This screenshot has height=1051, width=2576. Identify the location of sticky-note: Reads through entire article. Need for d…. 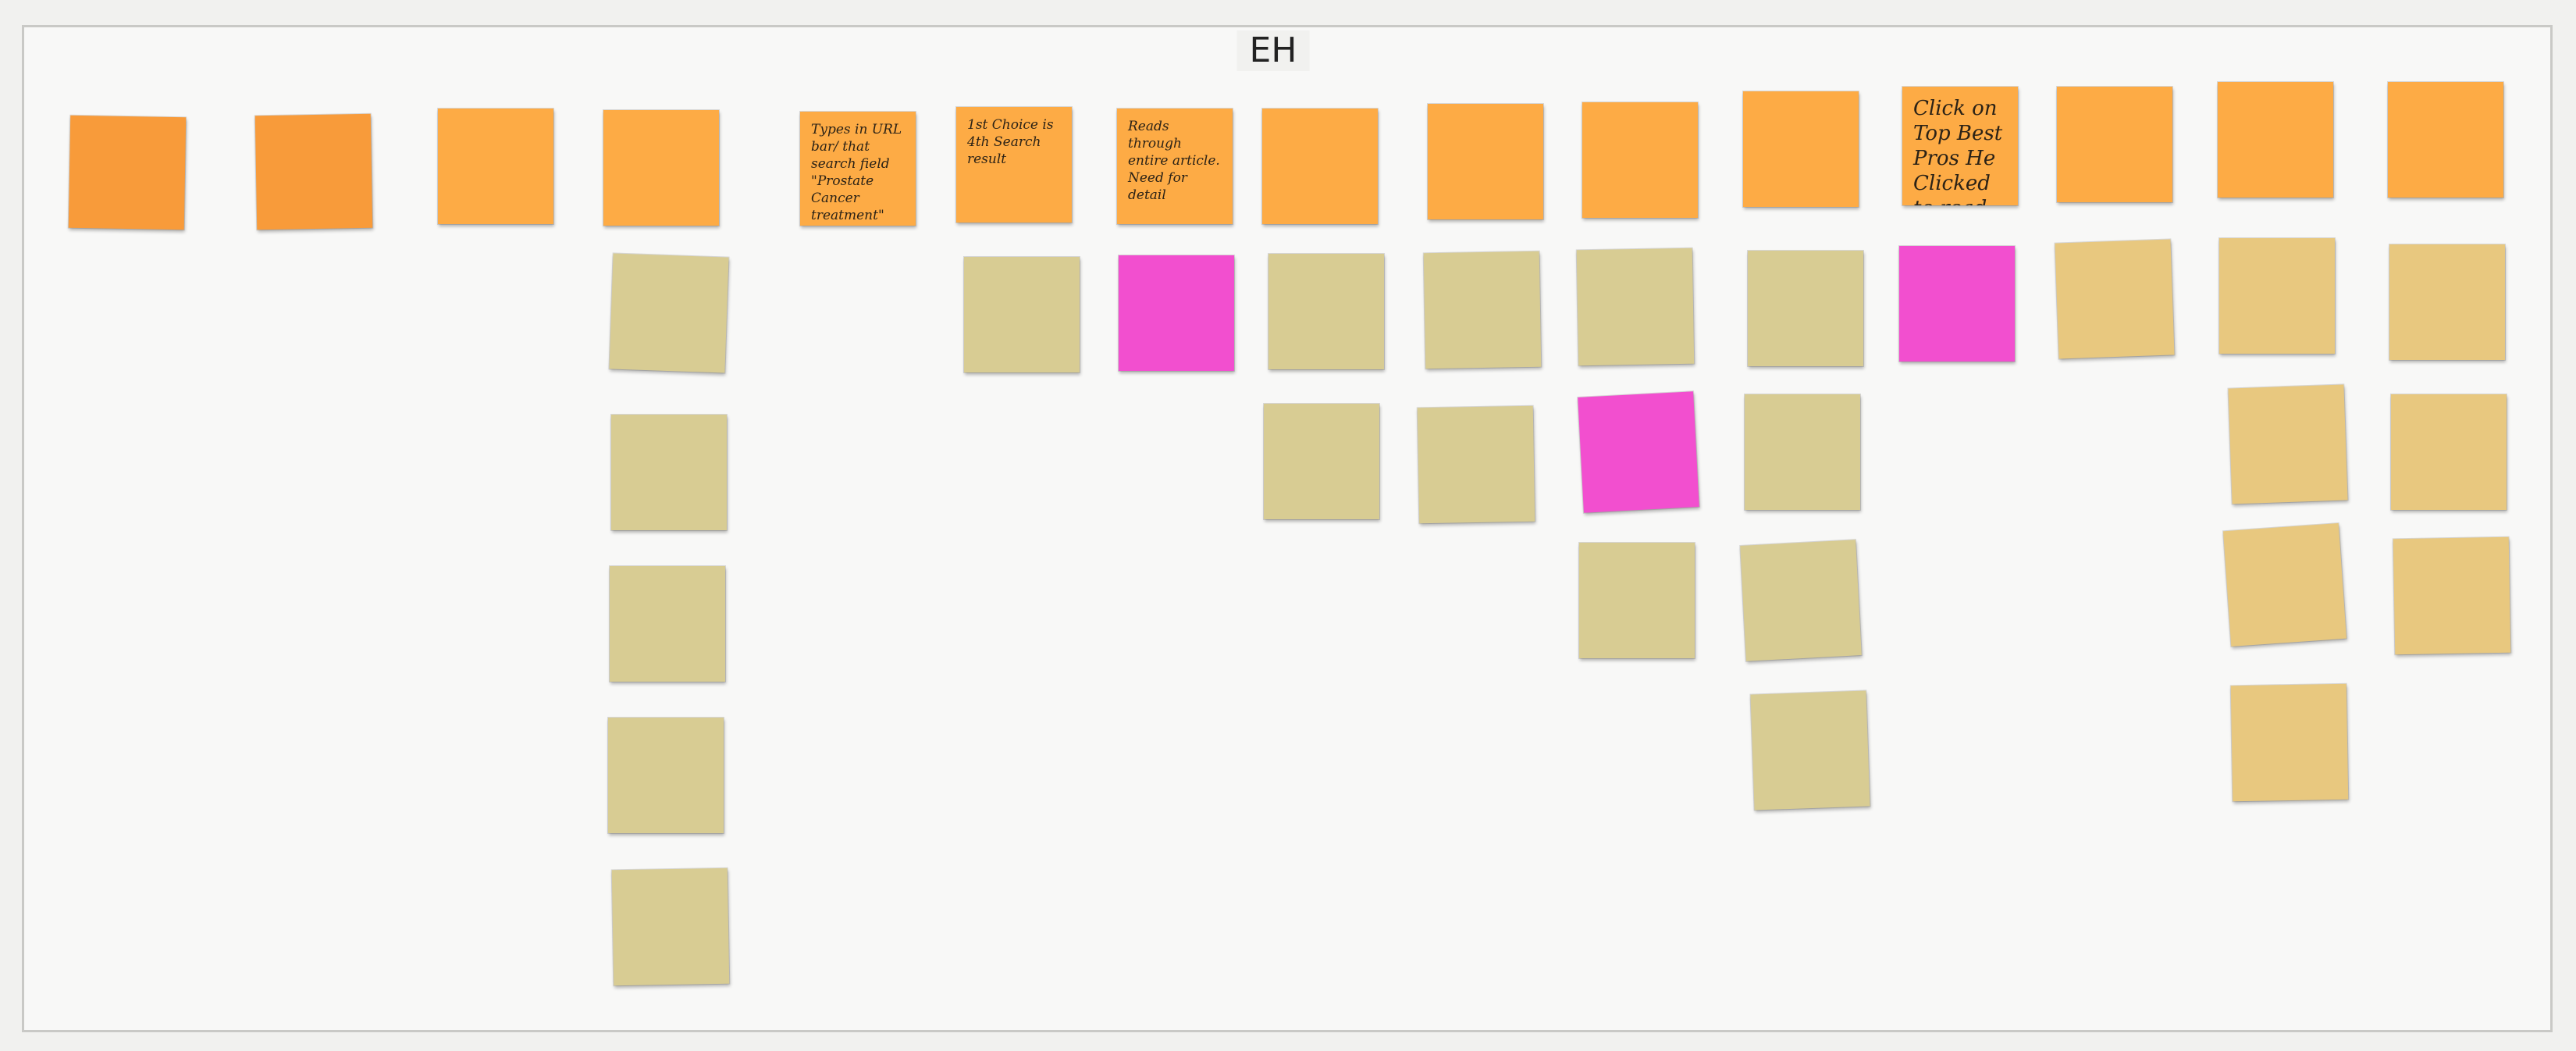
(1175, 167).